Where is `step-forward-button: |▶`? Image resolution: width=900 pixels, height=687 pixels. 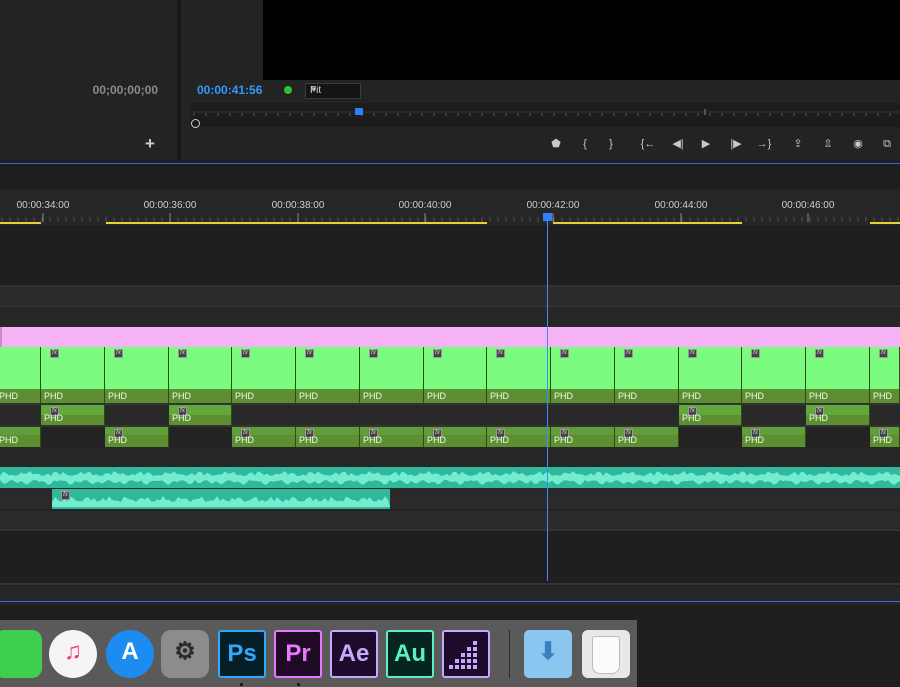 step-forward-button: |▶ is located at coordinates (736, 144).